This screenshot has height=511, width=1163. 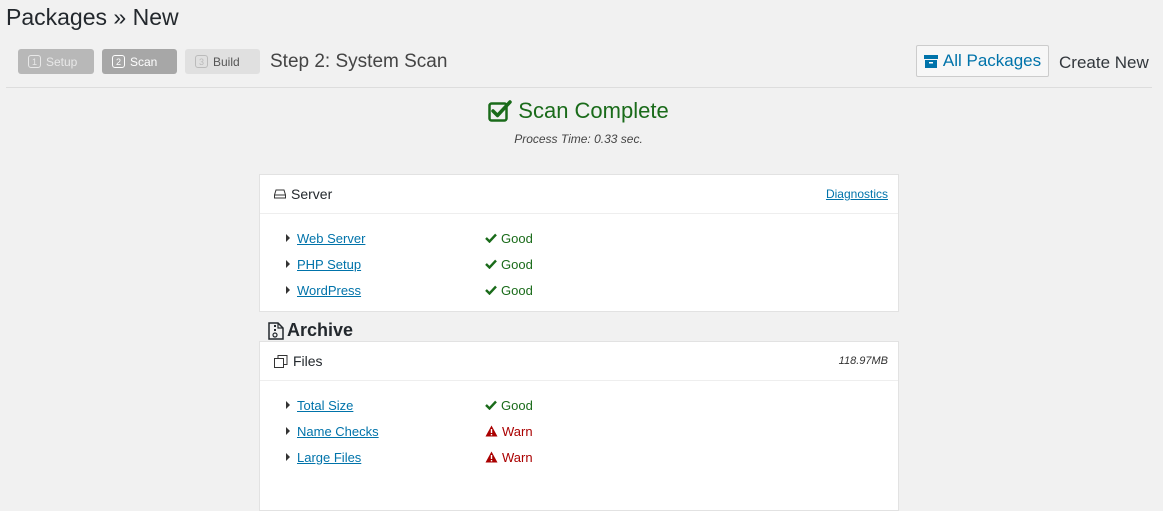 What do you see at coordinates (579, 457) in the screenshot?
I see `check-row-large-files: Large Files Warn` at bounding box center [579, 457].